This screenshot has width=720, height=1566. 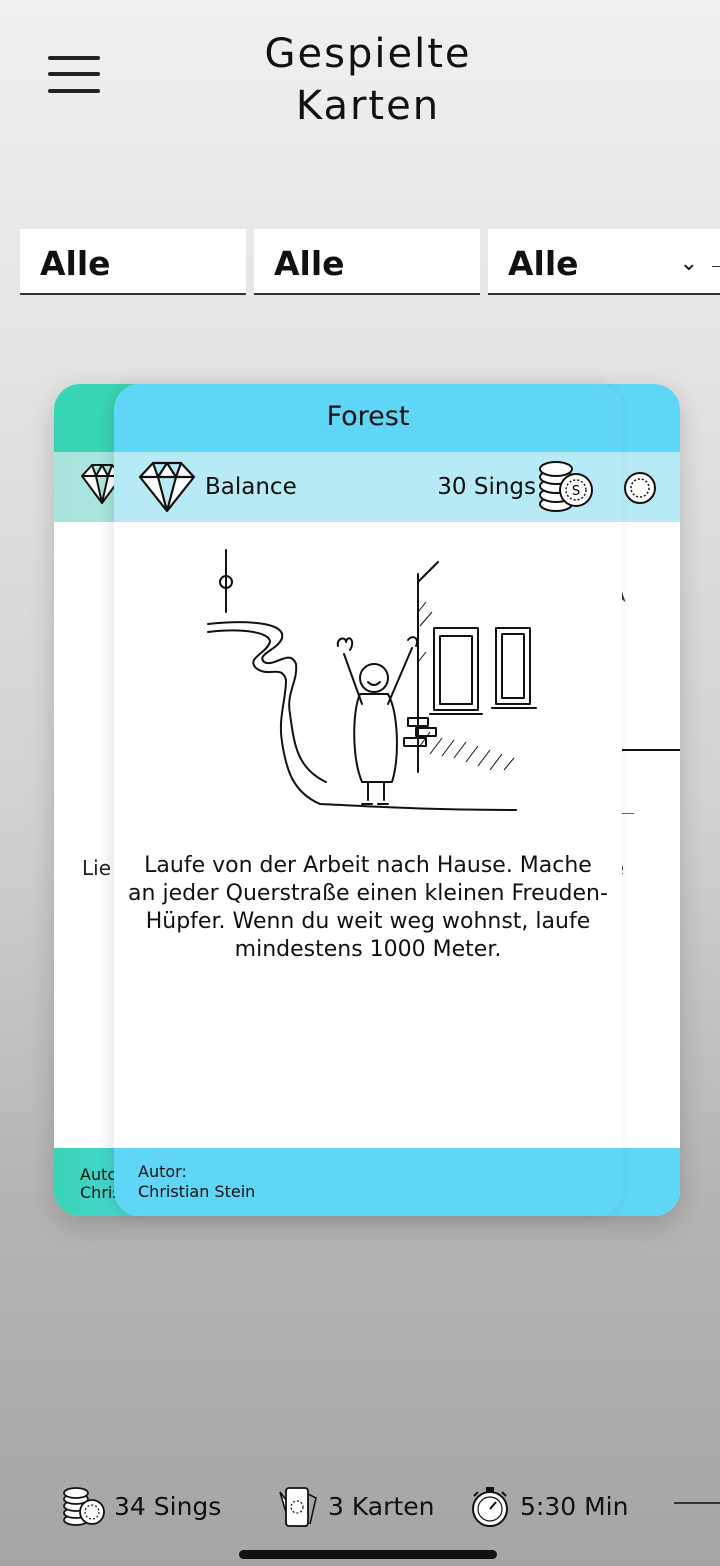 What do you see at coordinates (543, 263) in the screenshot?
I see `filter-3-value: Alle` at bounding box center [543, 263].